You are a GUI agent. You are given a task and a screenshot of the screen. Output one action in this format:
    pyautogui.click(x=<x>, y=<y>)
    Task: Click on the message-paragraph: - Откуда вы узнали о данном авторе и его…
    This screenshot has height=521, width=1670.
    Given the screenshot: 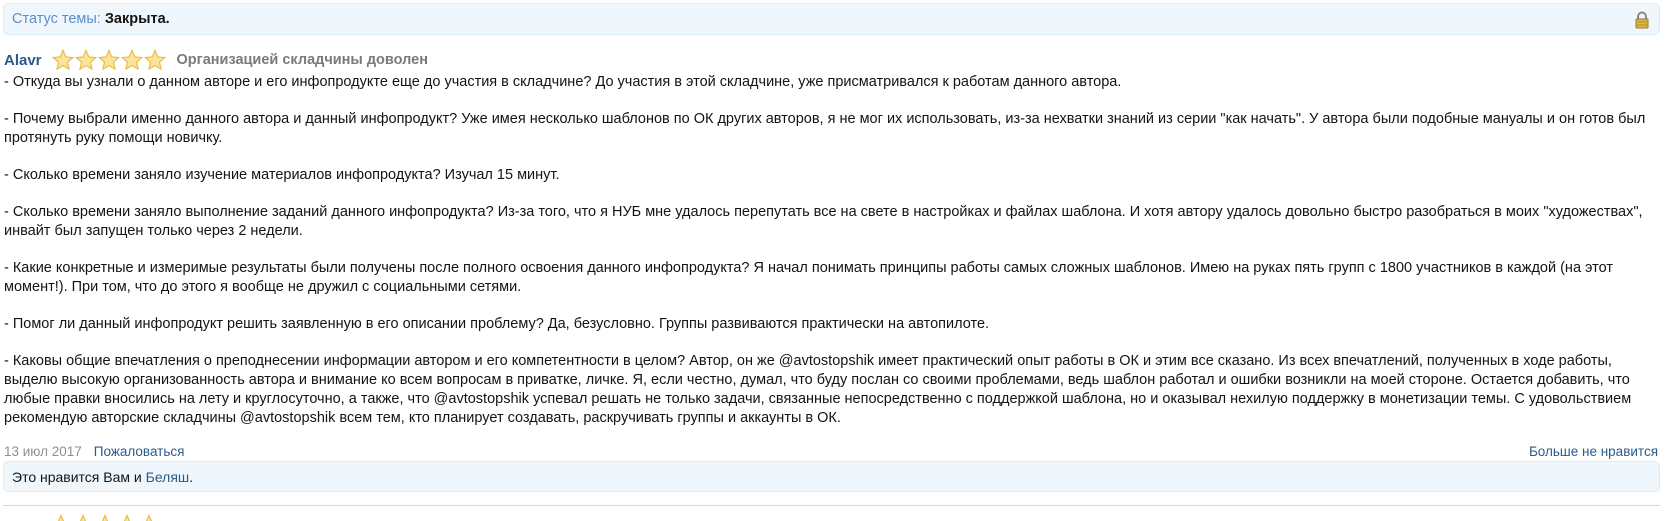 What is the action you would take?
    pyautogui.click(x=563, y=82)
    